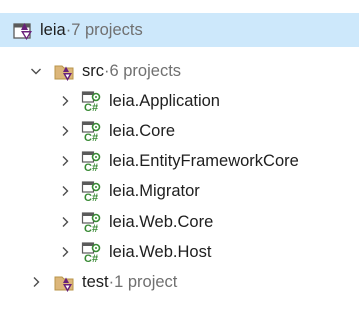  What do you see at coordinates (93, 70) in the screenshot?
I see `folder-name-src: src` at bounding box center [93, 70].